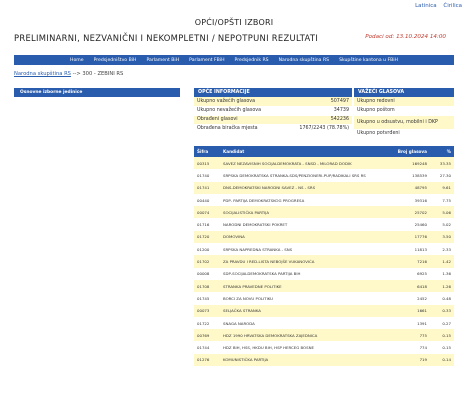  Describe the element at coordinates (115, 60) in the screenshot. I see `nav-presidency-bih: Predsjedništvo BiH` at that location.